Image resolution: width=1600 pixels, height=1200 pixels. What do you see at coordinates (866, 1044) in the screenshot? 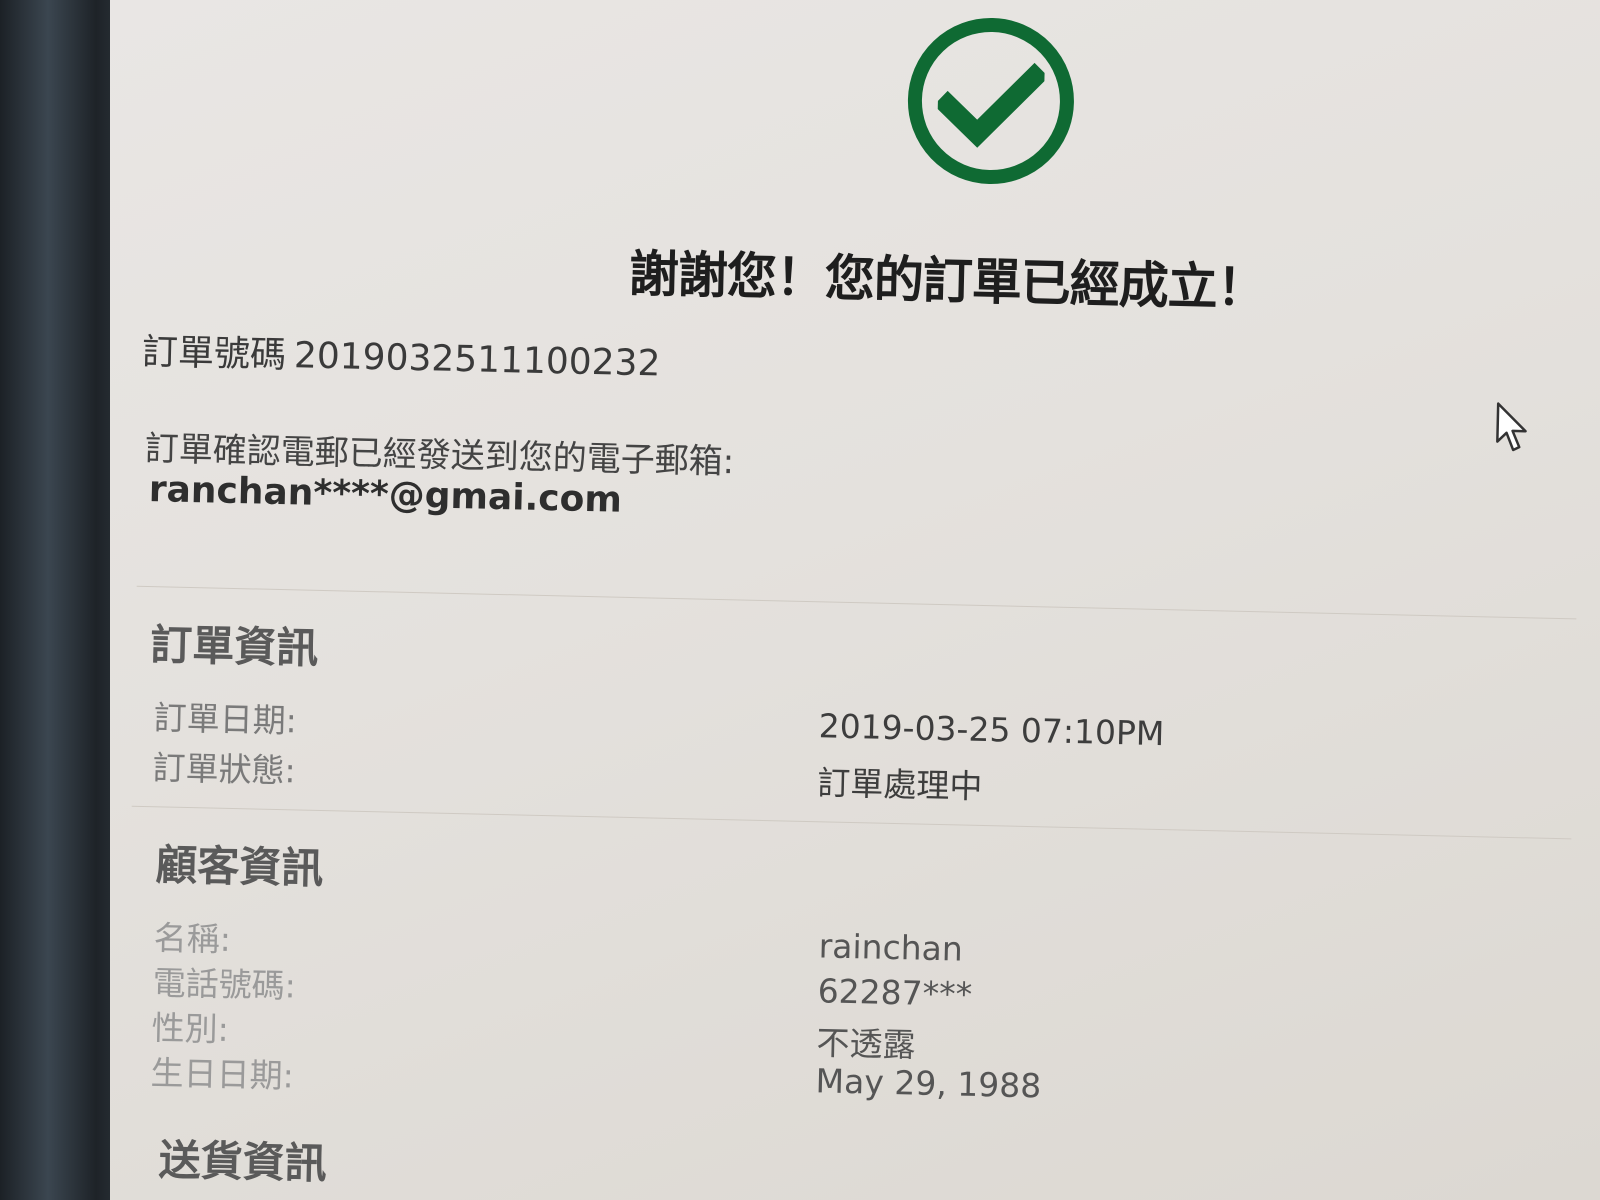
I see `customer-gender-value: 不透露` at bounding box center [866, 1044].